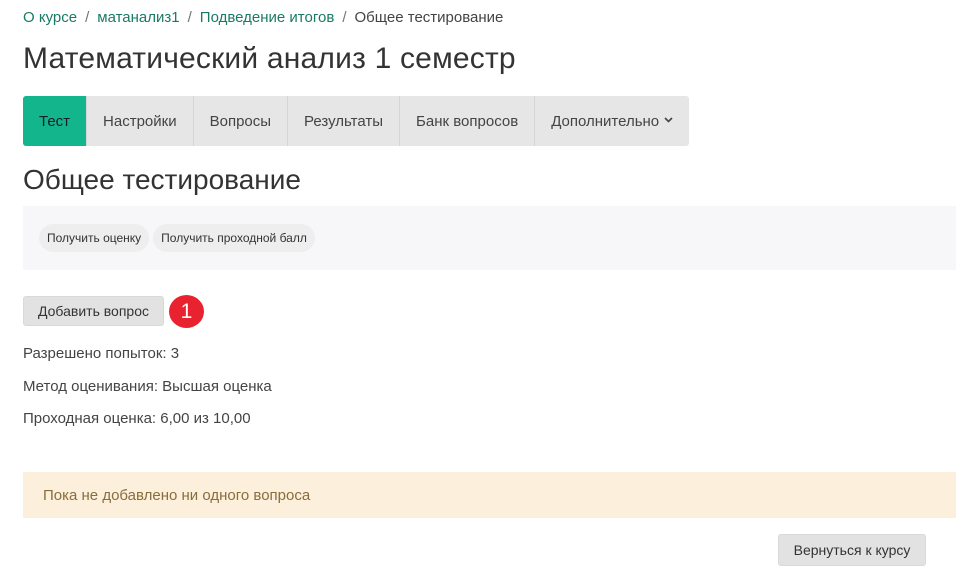 The width and height of the screenshot is (956, 586). Describe the element at coordinates (241, 121) in the screenshot. I see `tab-questions: Вопросы` at that location.